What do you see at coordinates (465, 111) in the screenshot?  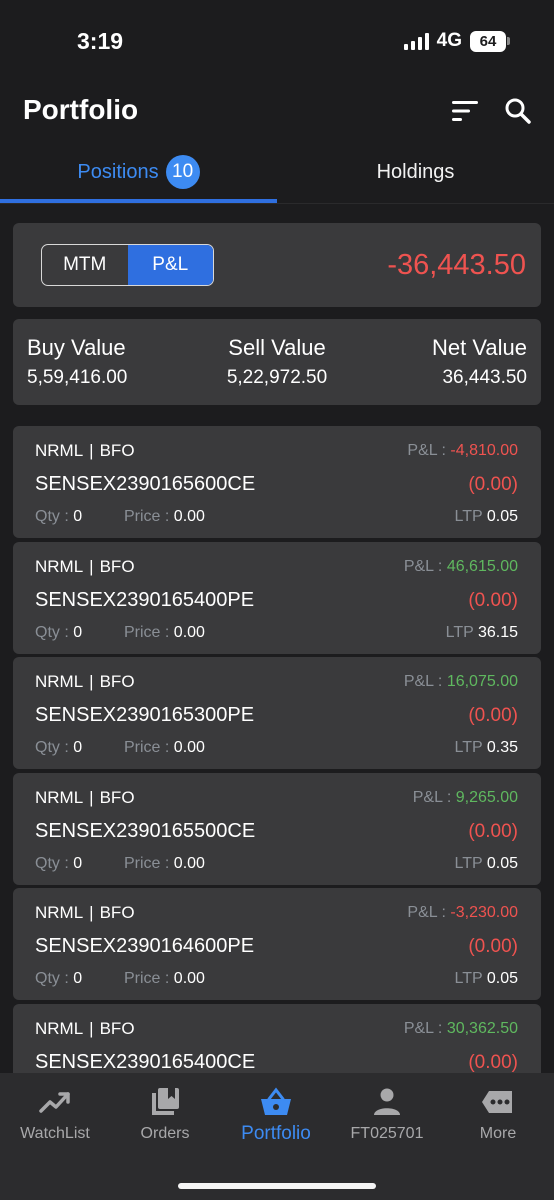 I see `sort-icon` at bounding box center [465, 111].